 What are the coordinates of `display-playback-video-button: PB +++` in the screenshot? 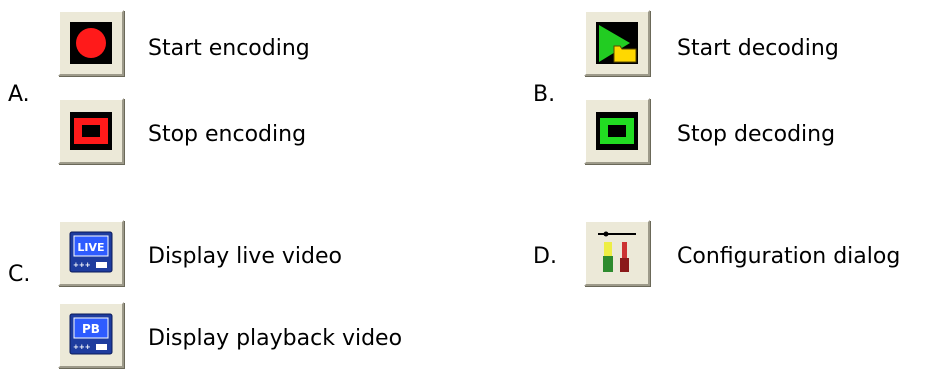 It's located at (91, 335).